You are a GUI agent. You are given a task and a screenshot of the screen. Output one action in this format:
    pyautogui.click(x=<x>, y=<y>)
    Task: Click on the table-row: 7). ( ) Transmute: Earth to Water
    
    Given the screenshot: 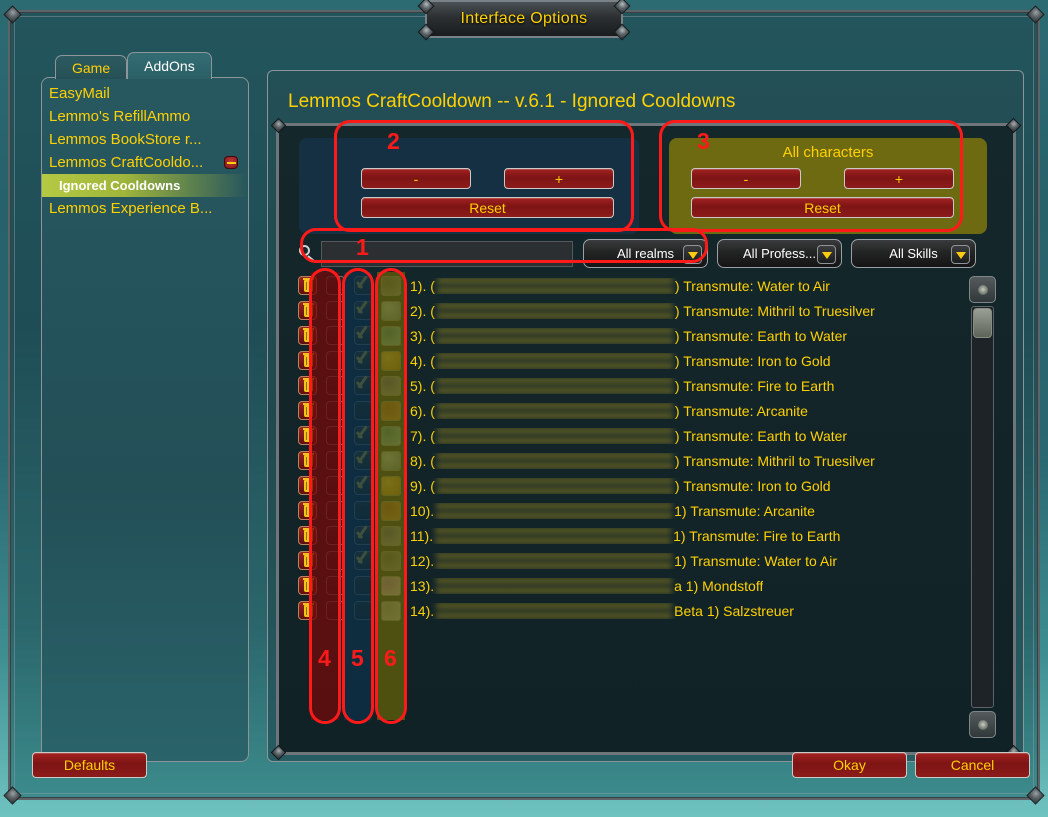 What is the action you would take?
    pyautogui.click(x=638, y=435)
    